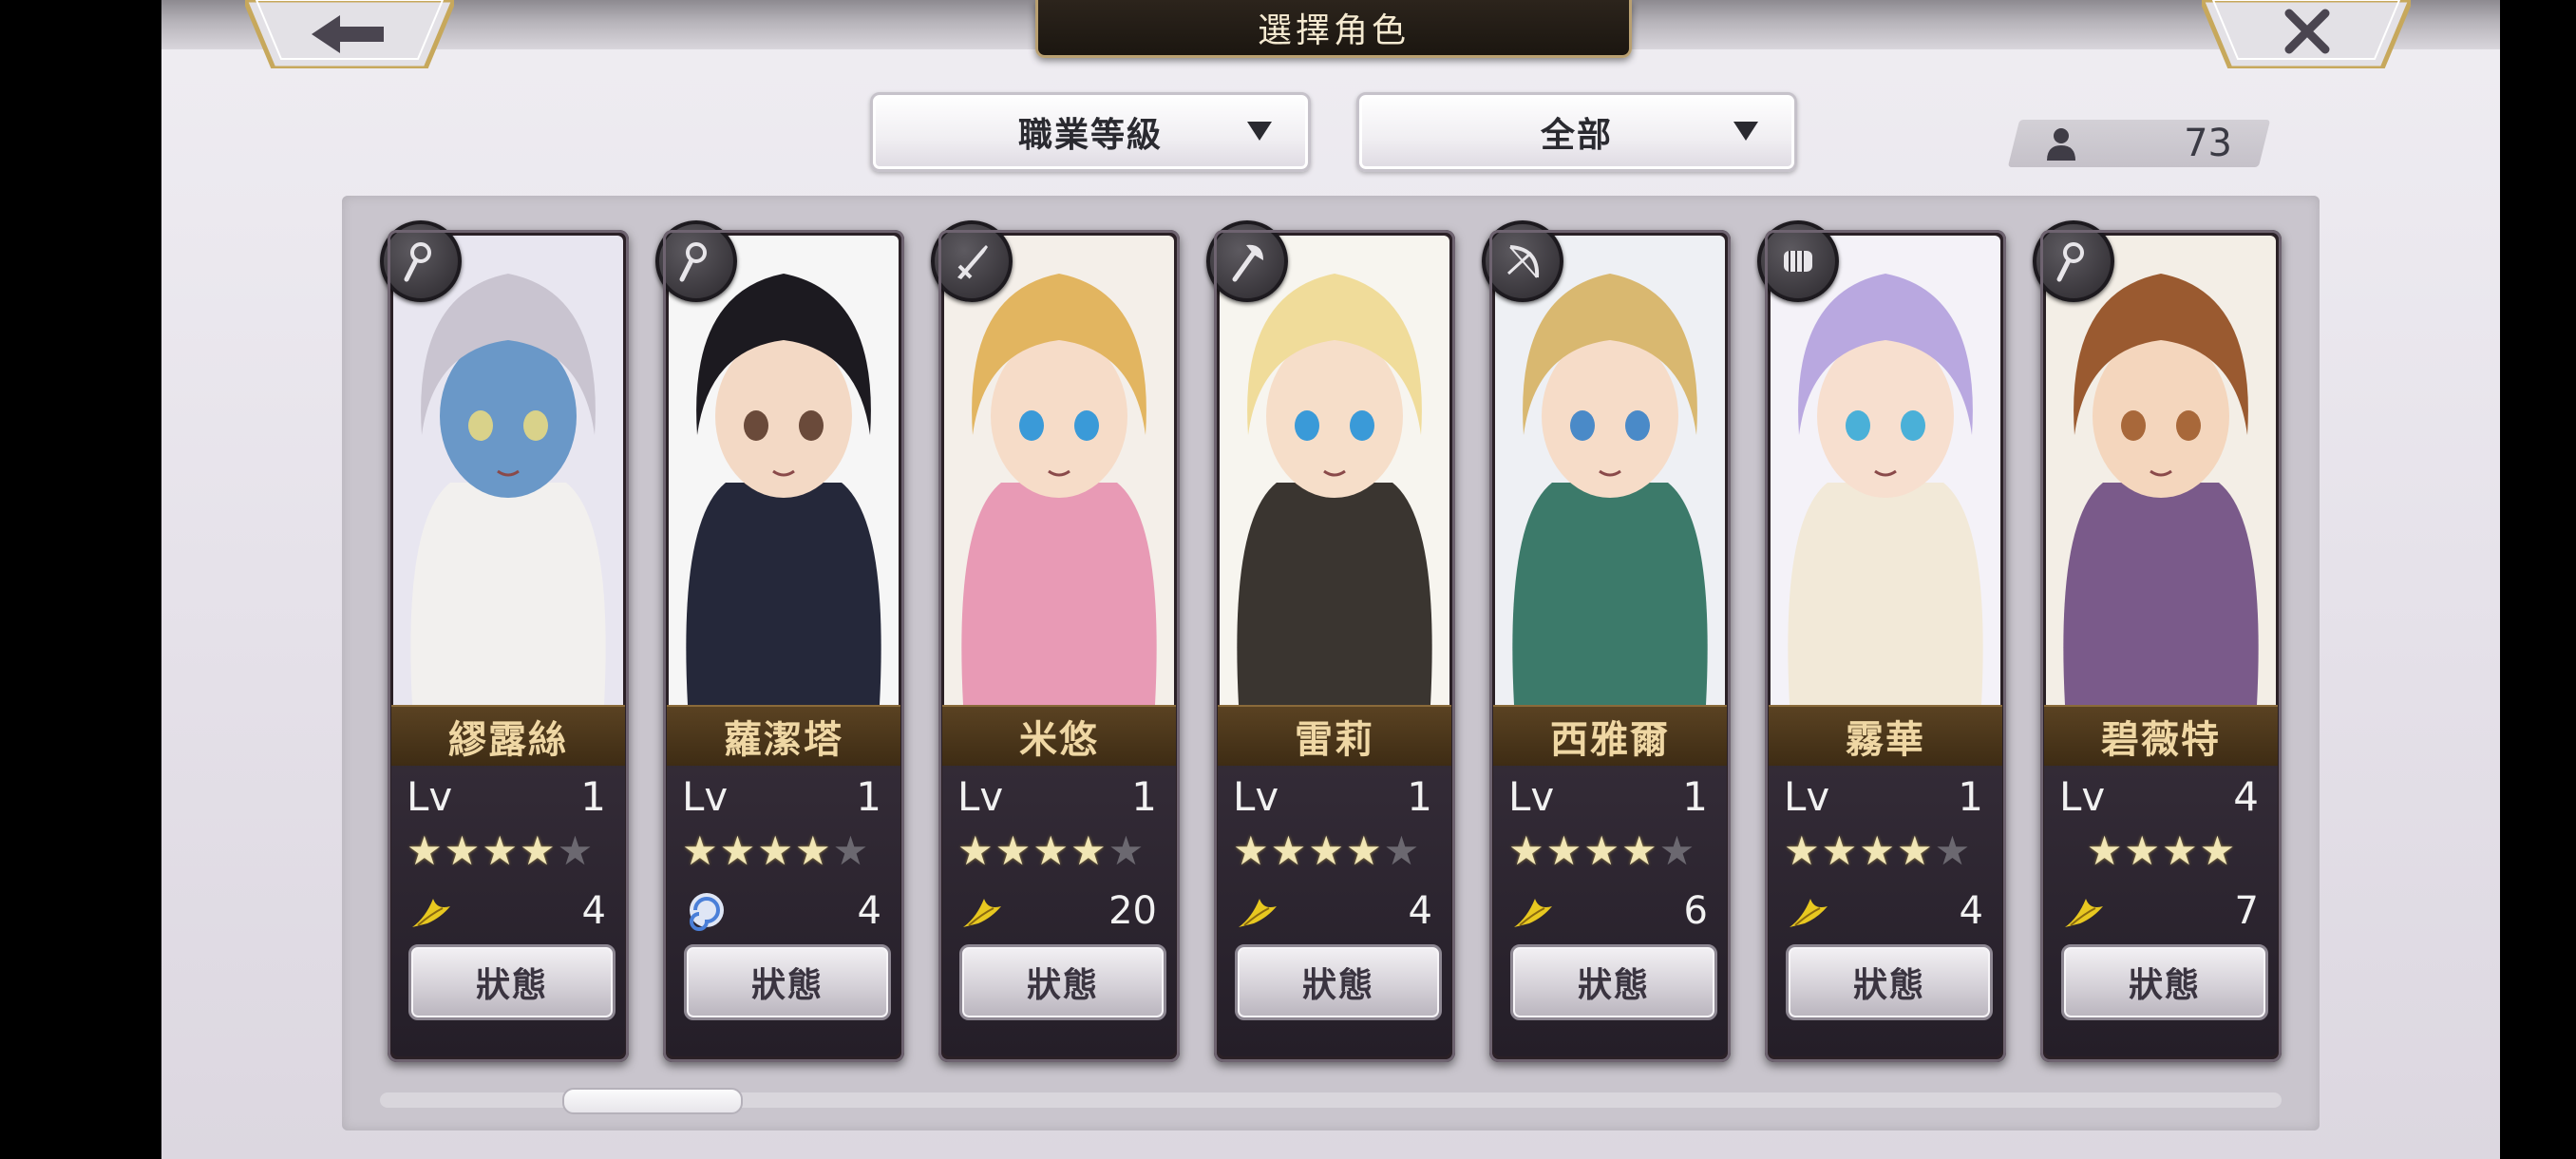 The image size is (2576, 1159). I want to click on close-button, so click(2306, 34).